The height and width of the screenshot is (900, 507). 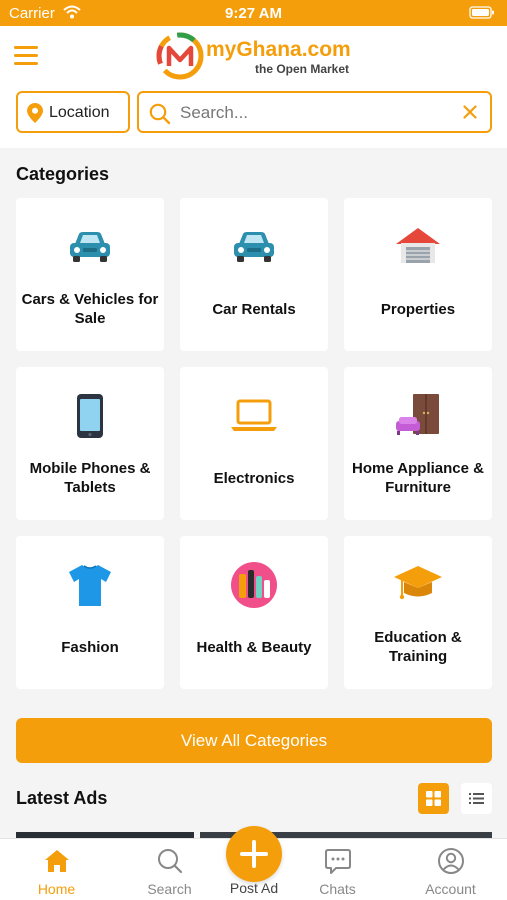 I want to click on category-tile-education: Education & Training, so click(x=418, y=612).